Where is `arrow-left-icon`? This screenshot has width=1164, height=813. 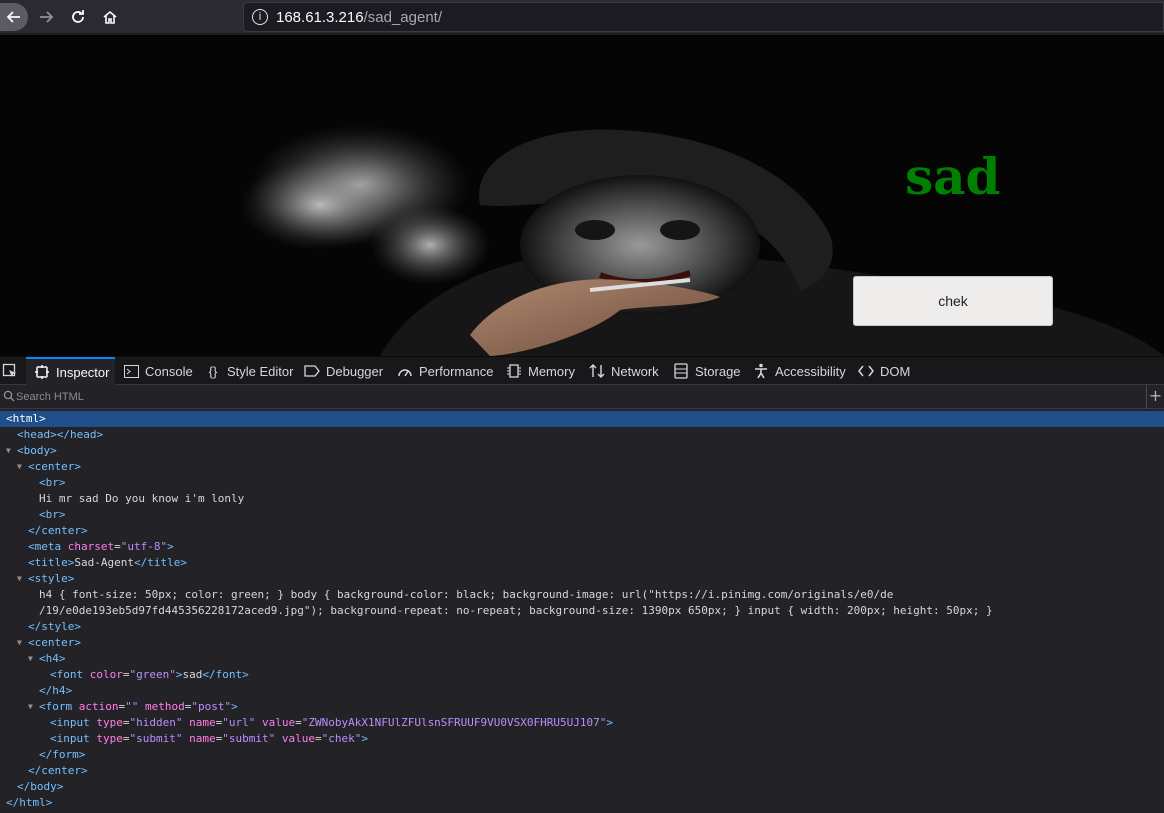
arrow-left-icon is located at coordinates (13, 17).